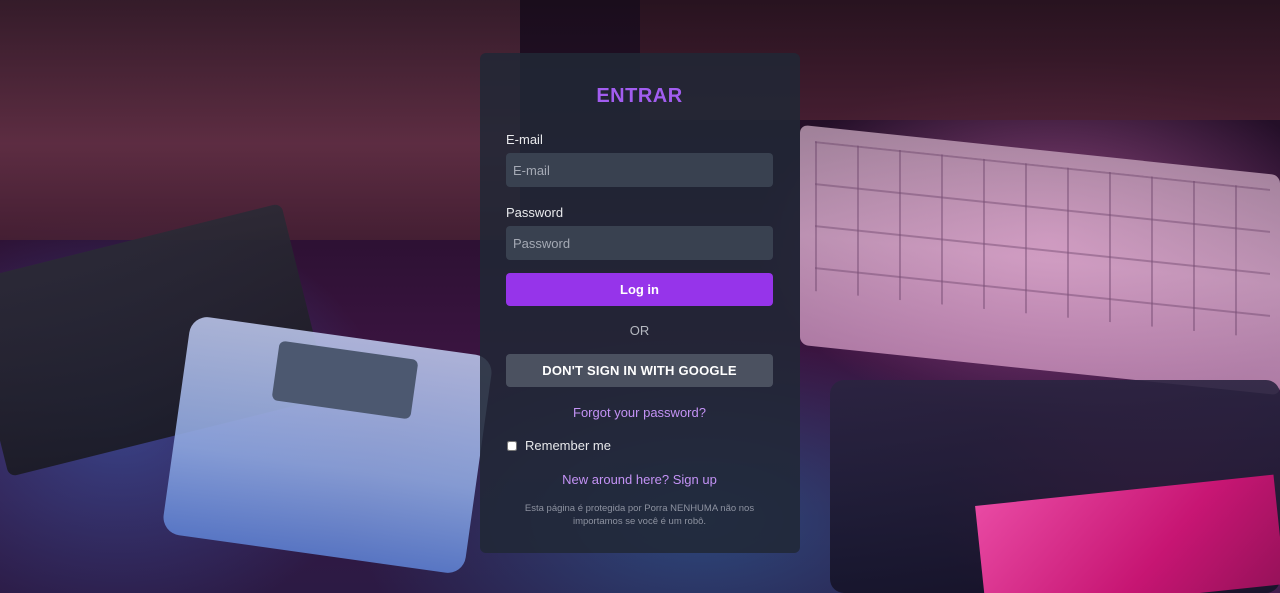  I want to click on login-button: Log in, so click(639, 289).